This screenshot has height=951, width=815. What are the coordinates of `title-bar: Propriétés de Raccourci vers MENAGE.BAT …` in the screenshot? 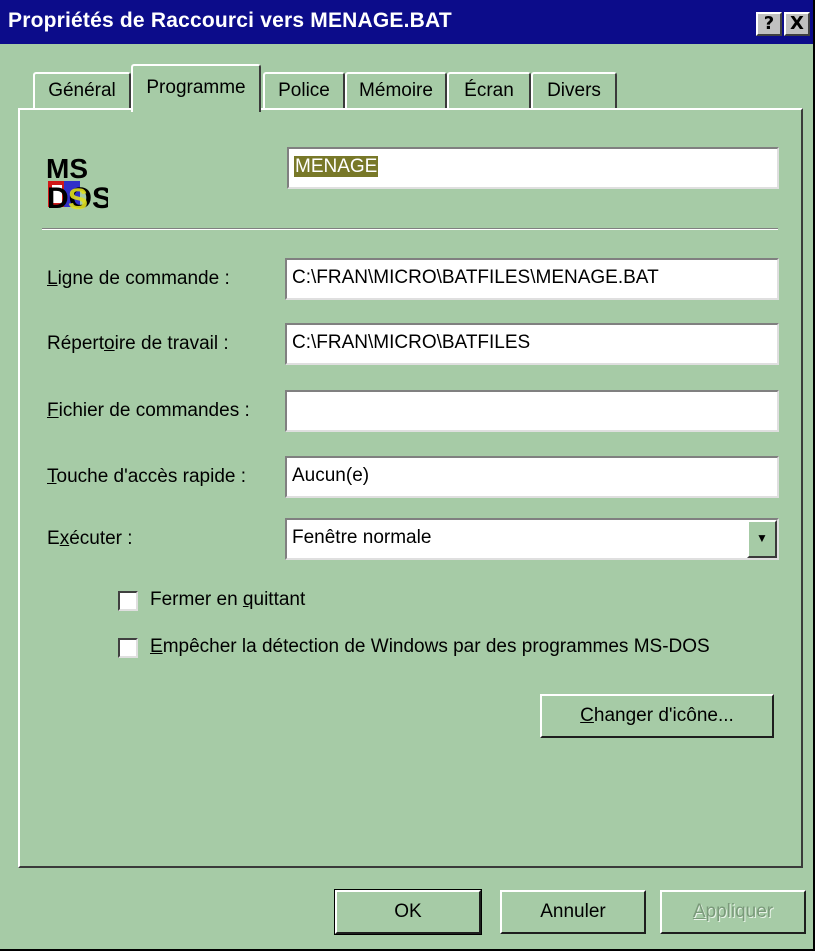 It's located at (406, 22).